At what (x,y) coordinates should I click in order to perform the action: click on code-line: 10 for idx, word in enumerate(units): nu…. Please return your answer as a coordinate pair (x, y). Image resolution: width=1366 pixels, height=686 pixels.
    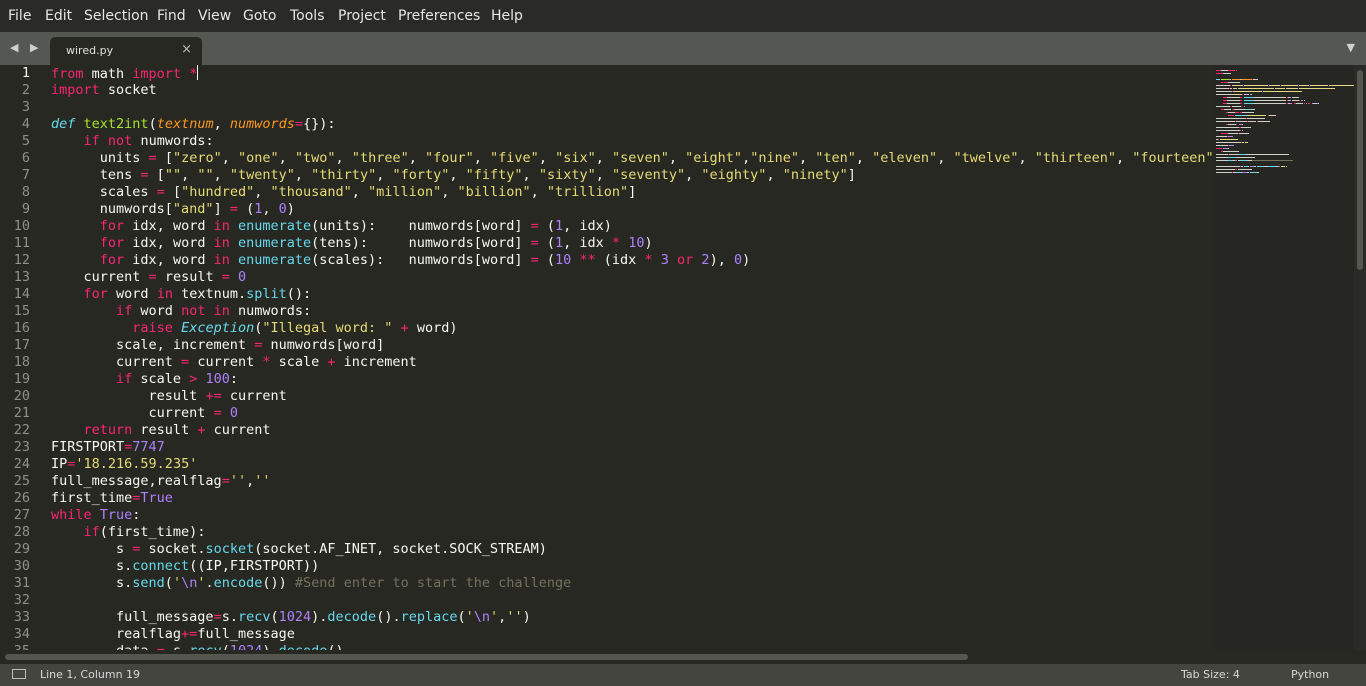
    Looking at the image, I should click on (606, 226).